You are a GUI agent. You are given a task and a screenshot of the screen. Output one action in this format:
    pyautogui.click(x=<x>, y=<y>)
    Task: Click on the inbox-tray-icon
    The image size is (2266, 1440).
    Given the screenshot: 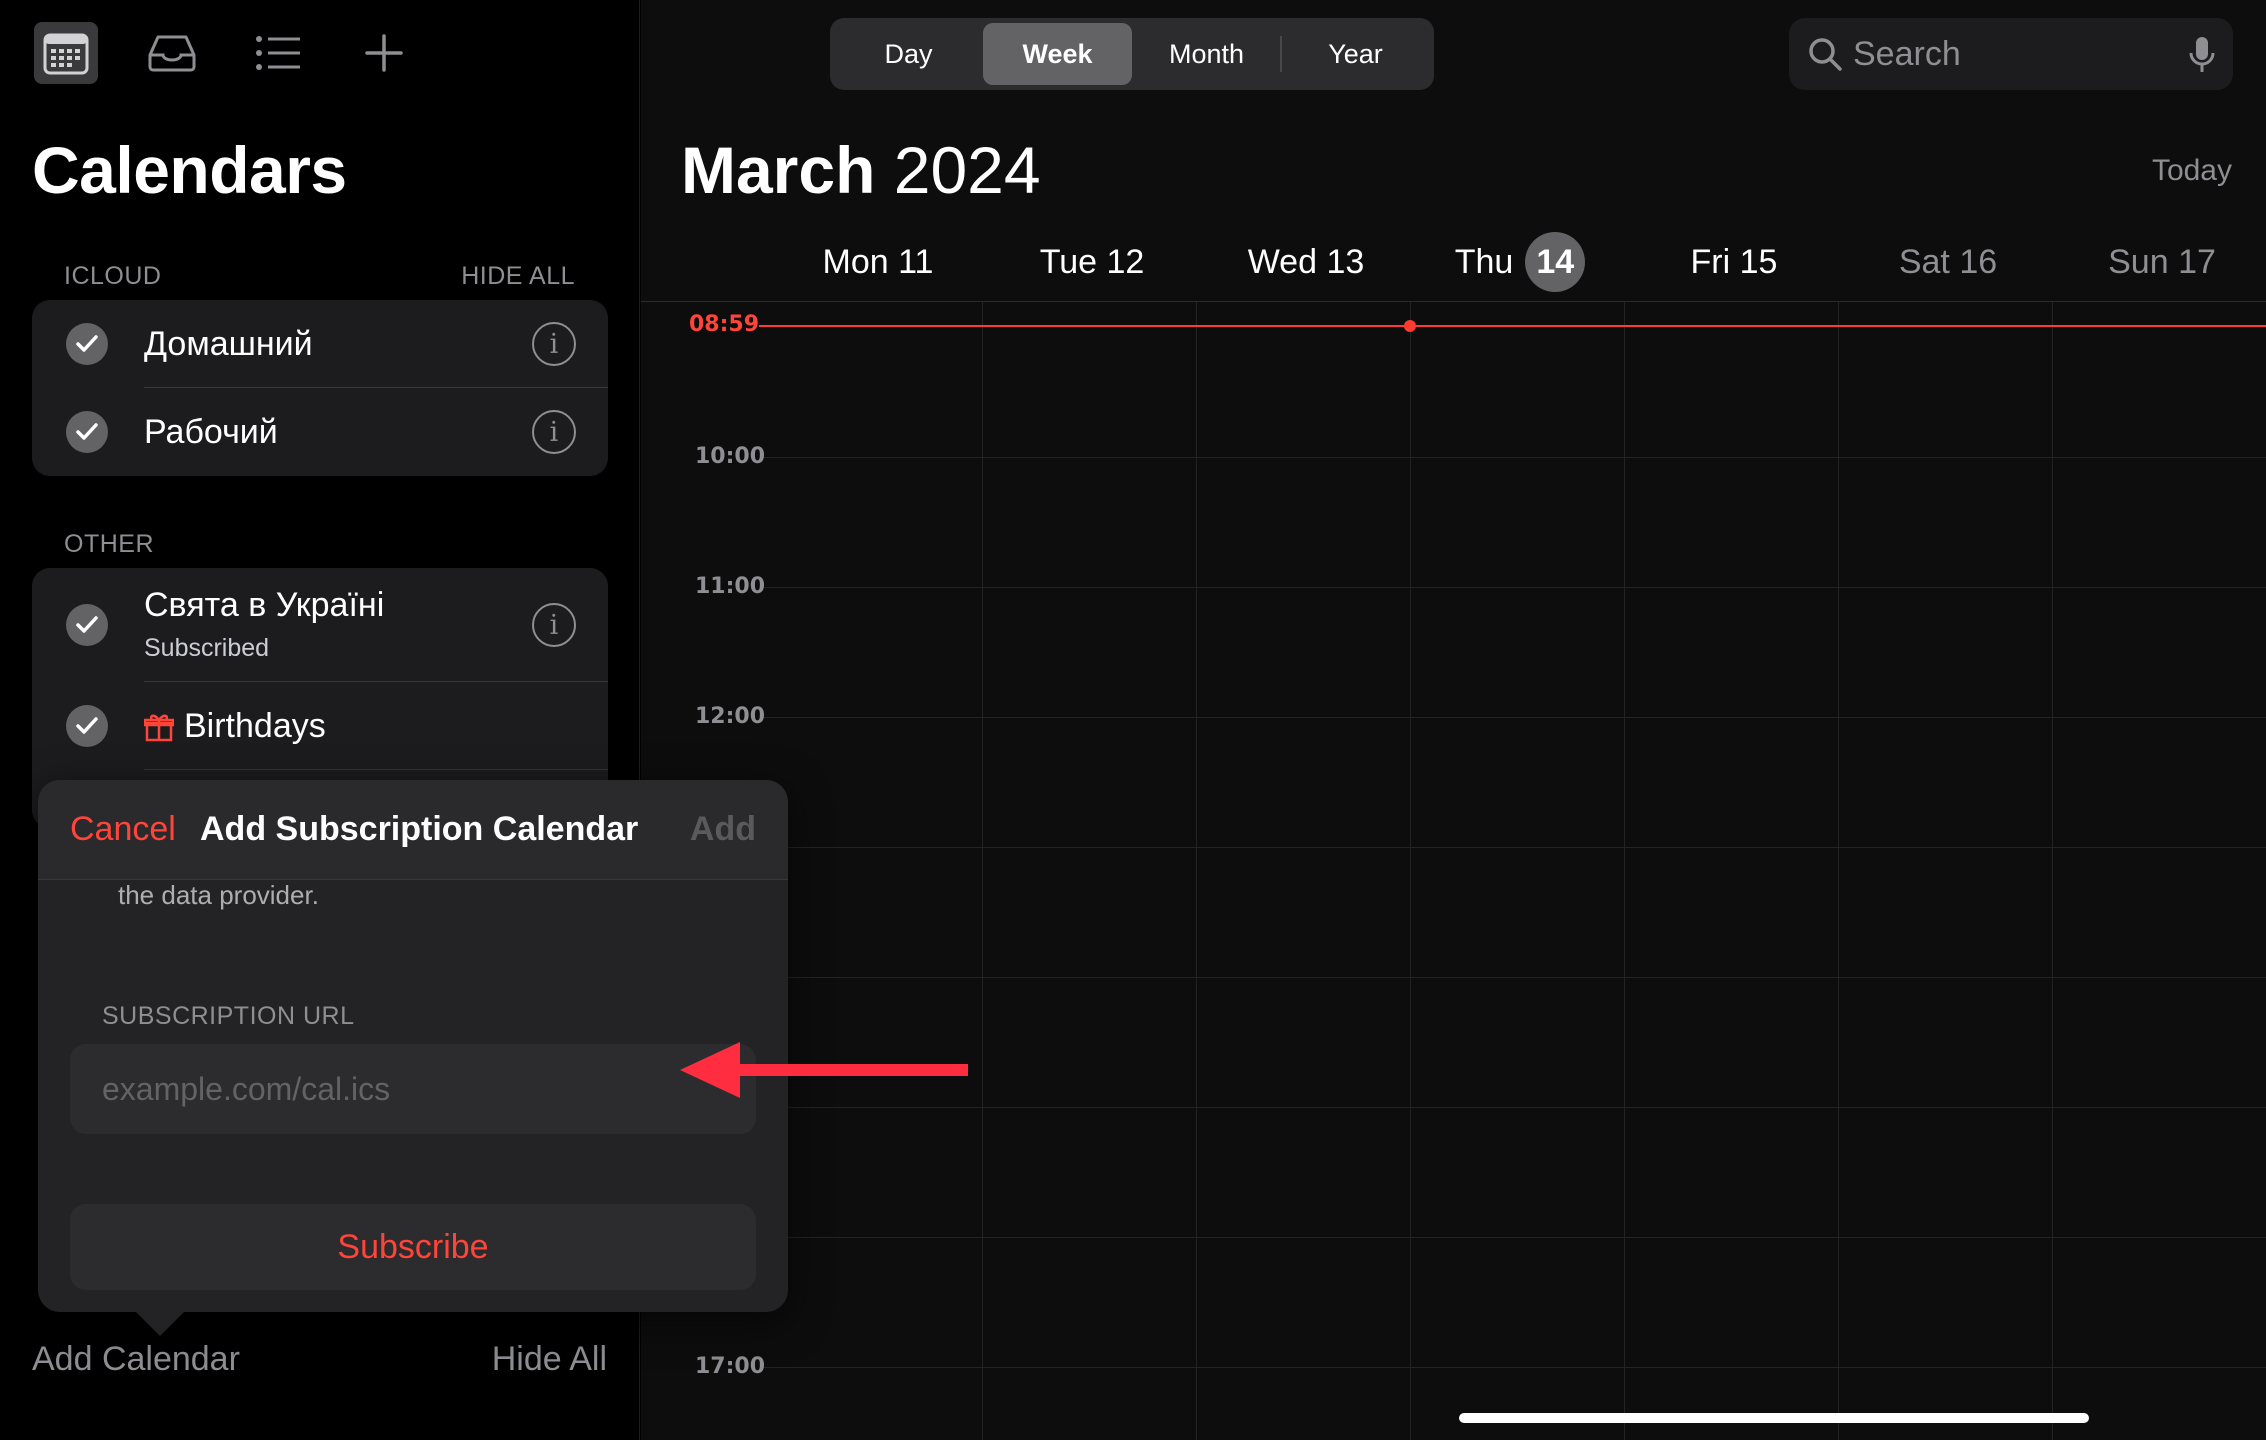 What is the action you would take?
    pyautogui.click(x=172, y=53)
    